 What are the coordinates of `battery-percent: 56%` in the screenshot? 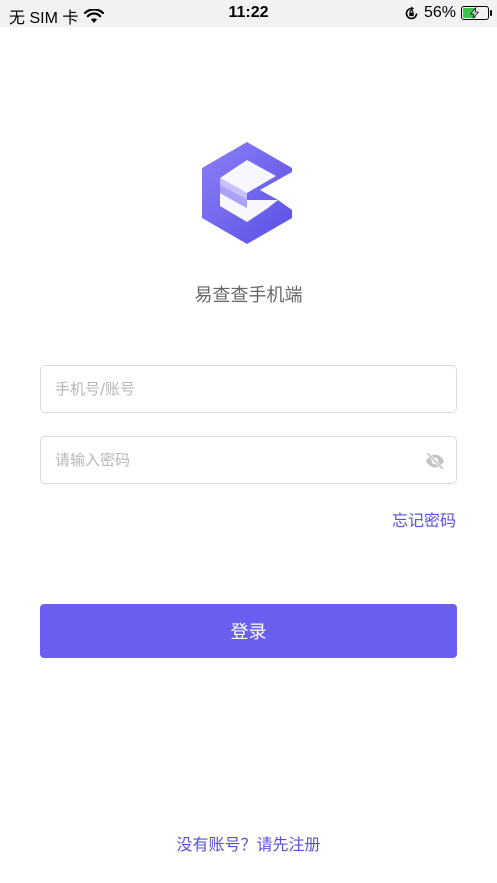 It's located at (439, 12).